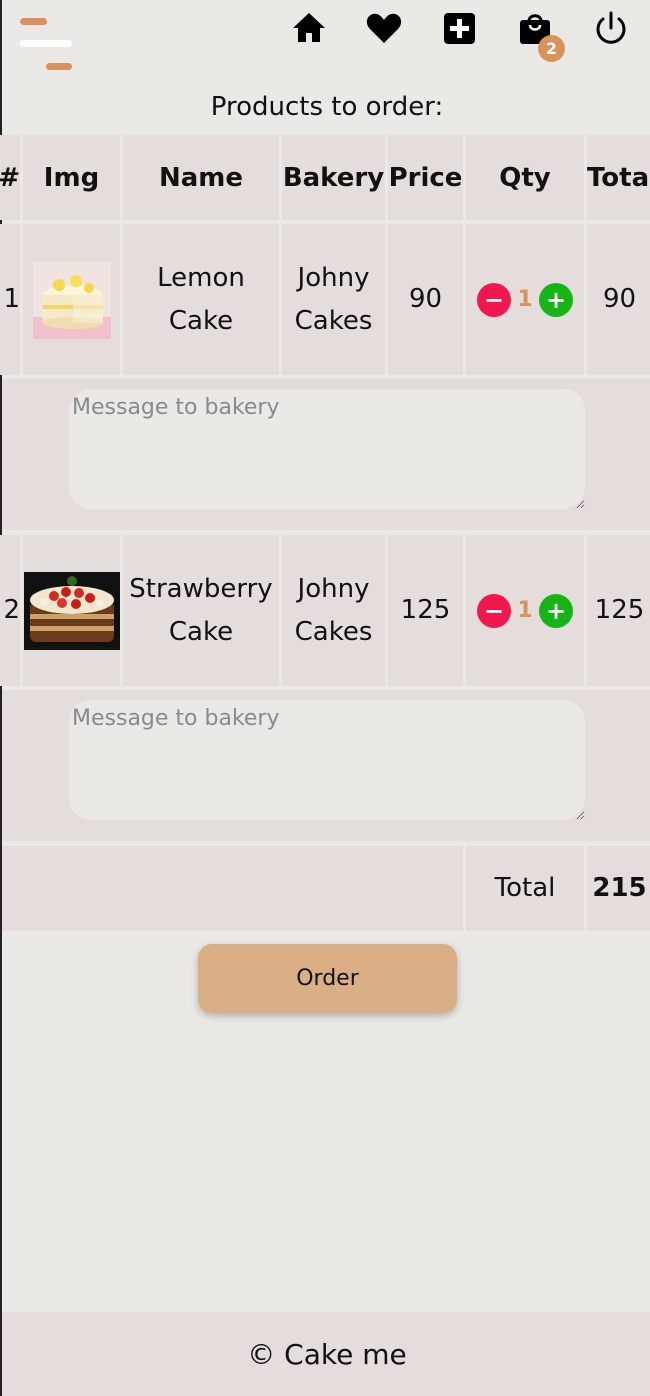  What do you see at coordinates (71, 177) in the screenshot?
I see `column-header-img: Img` at bounding box center [71, 177].